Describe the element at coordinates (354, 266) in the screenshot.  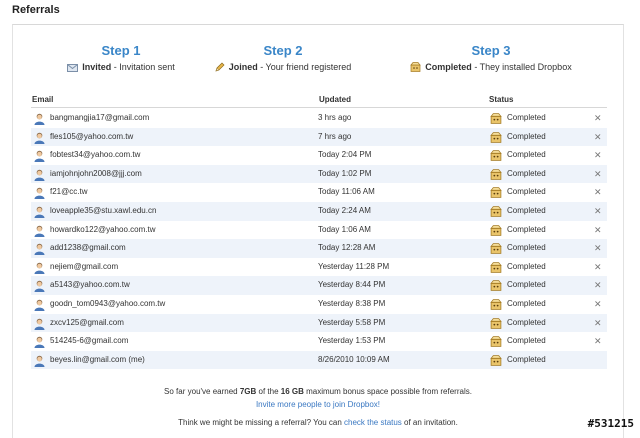
I see `referral-updated: Yesterday 11:28 PM` at that location.